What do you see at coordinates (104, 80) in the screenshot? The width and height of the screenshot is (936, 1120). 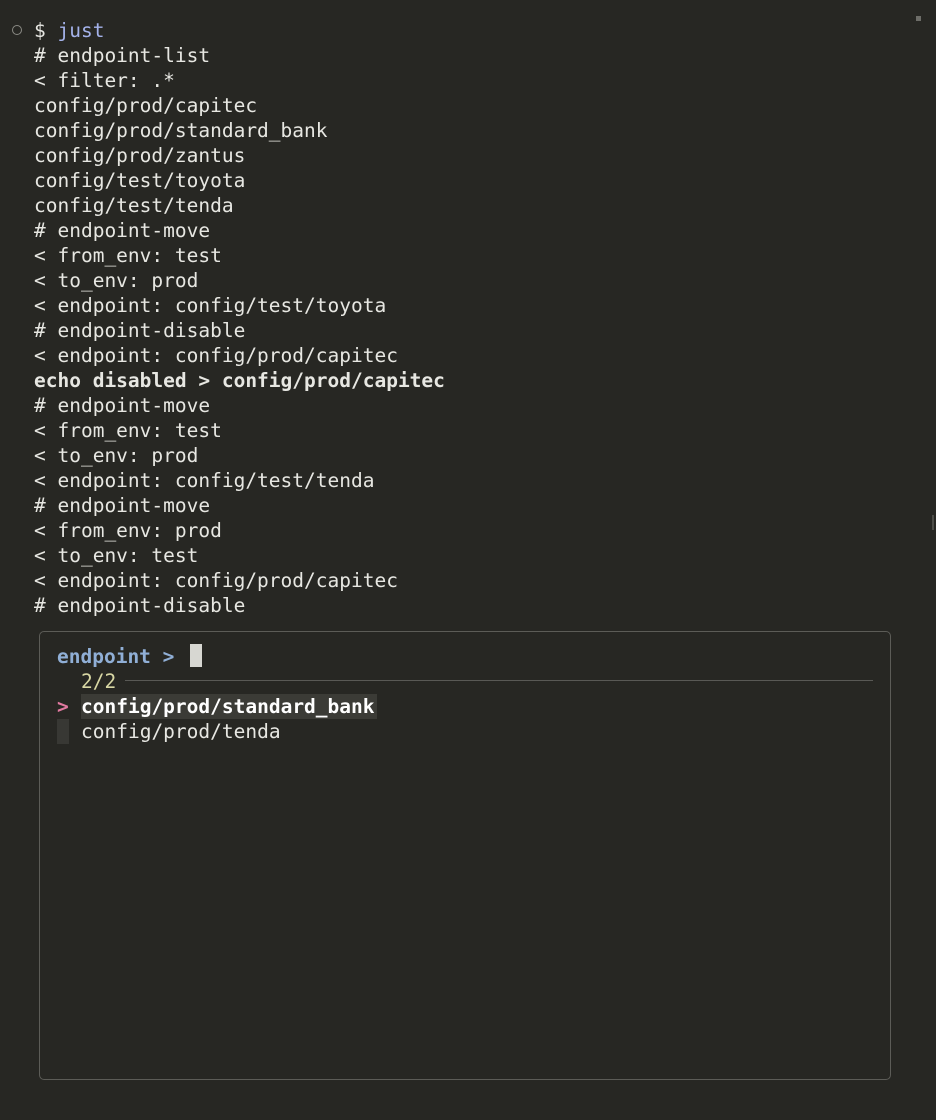 I see `output-line: < filter: .*` at bounding box center [104, 80].